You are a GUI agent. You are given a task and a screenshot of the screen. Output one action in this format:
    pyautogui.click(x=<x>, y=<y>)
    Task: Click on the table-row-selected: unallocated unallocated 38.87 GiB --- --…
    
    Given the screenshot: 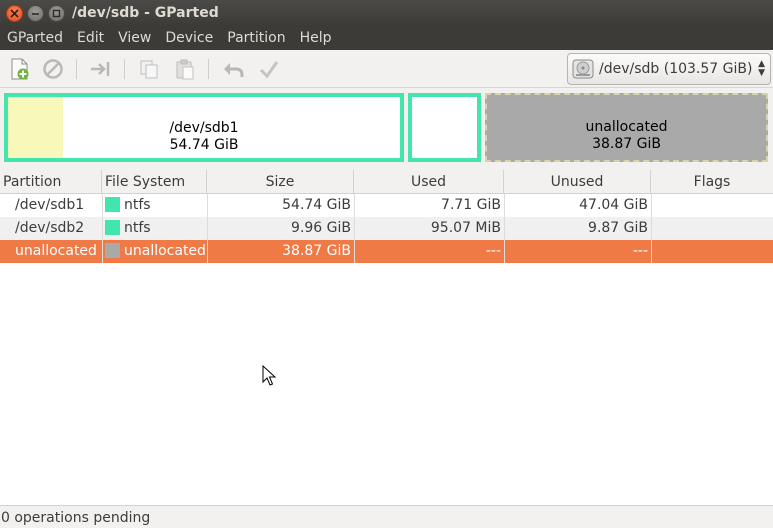 What is the action you would take?
    pyautogui.click(x=386, y=251)
    